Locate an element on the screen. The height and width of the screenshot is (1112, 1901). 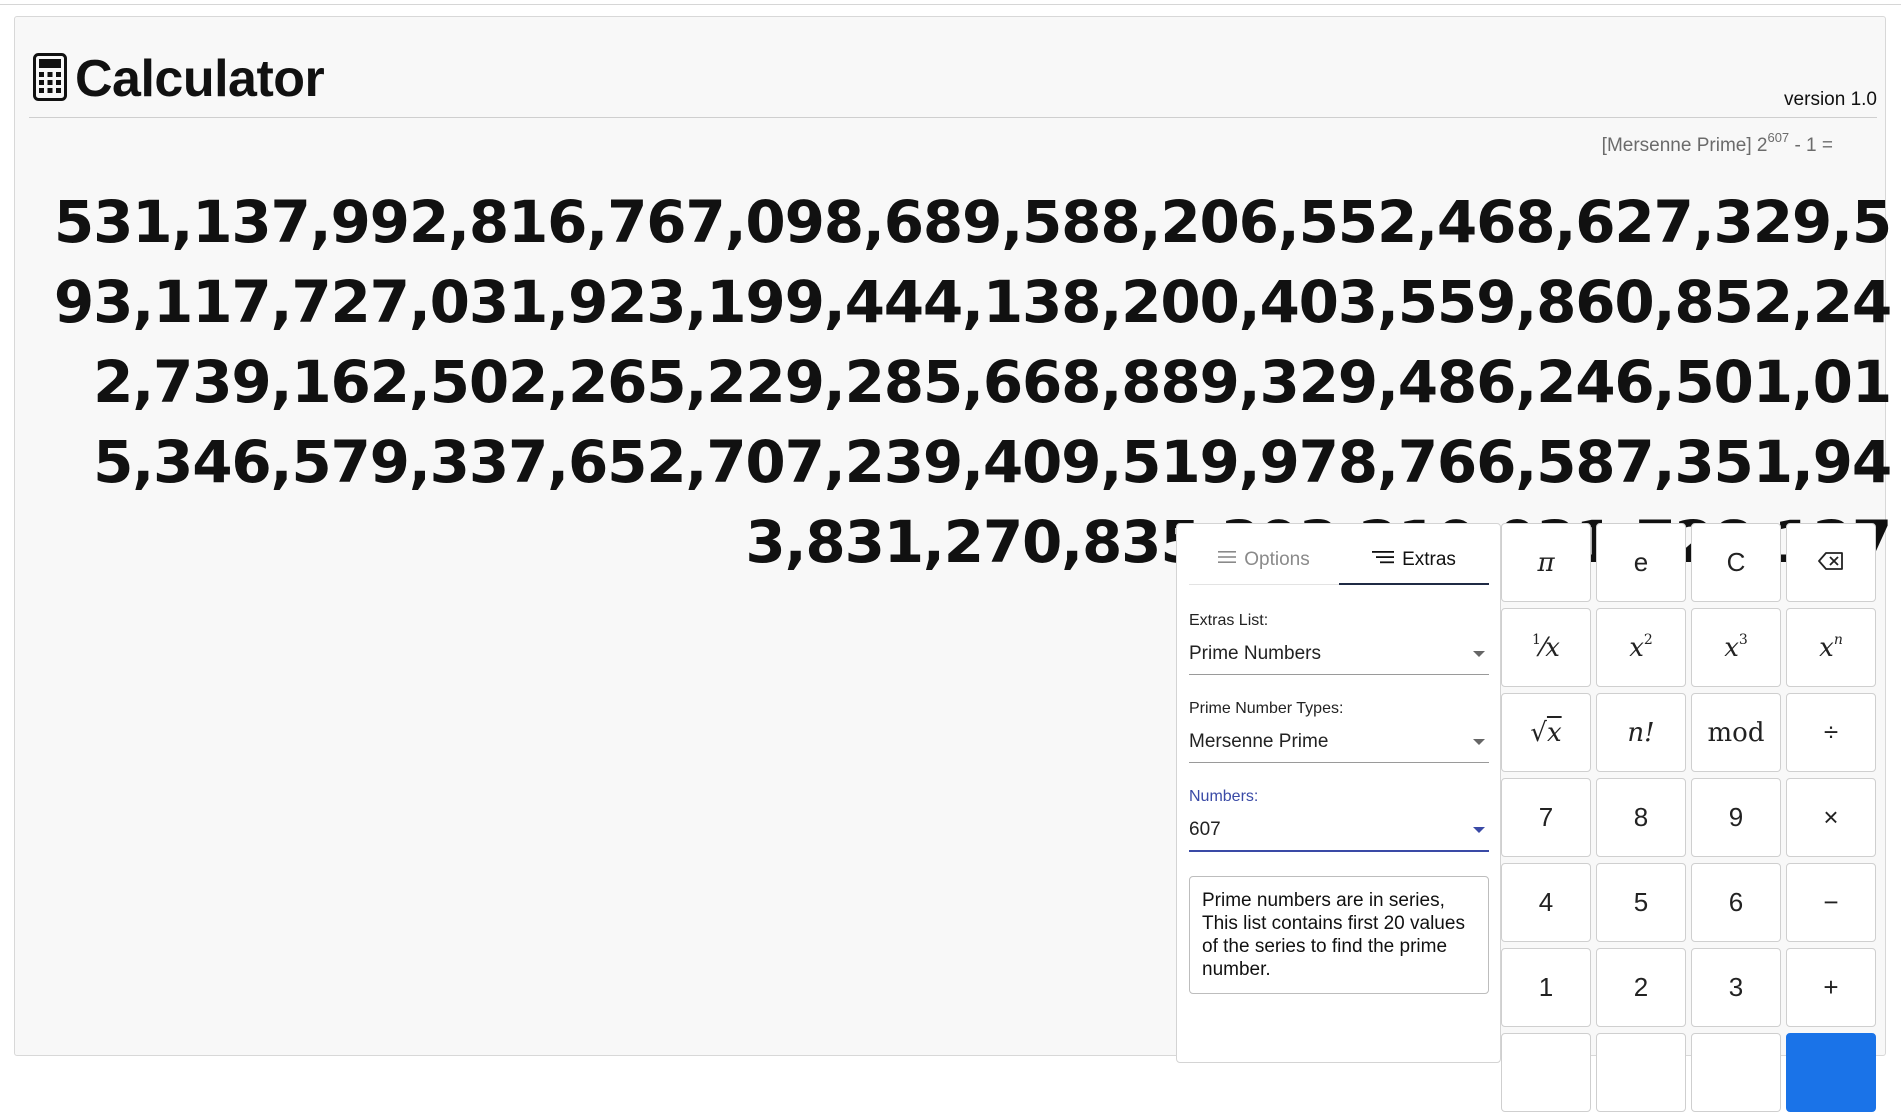
power-exponent: n is located at coordinates (1838, 639).